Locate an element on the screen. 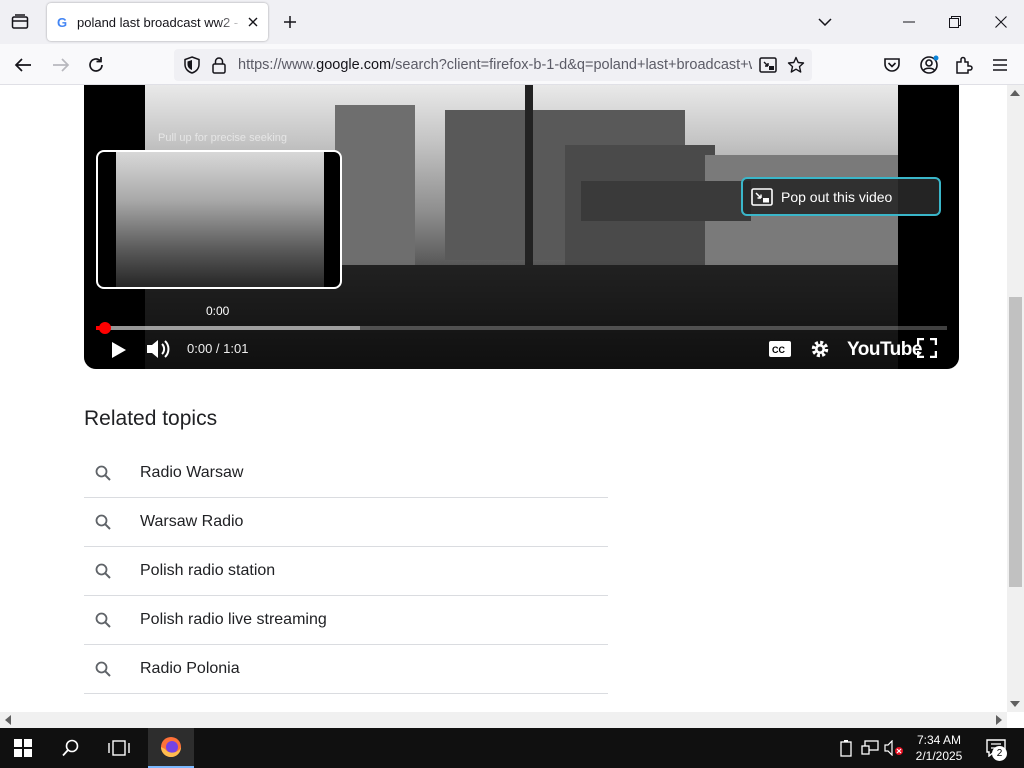 The width and height of the screenshot is (1024, 768). related-topic-label: Warsaw Radio is located at coordinates (192, 521).